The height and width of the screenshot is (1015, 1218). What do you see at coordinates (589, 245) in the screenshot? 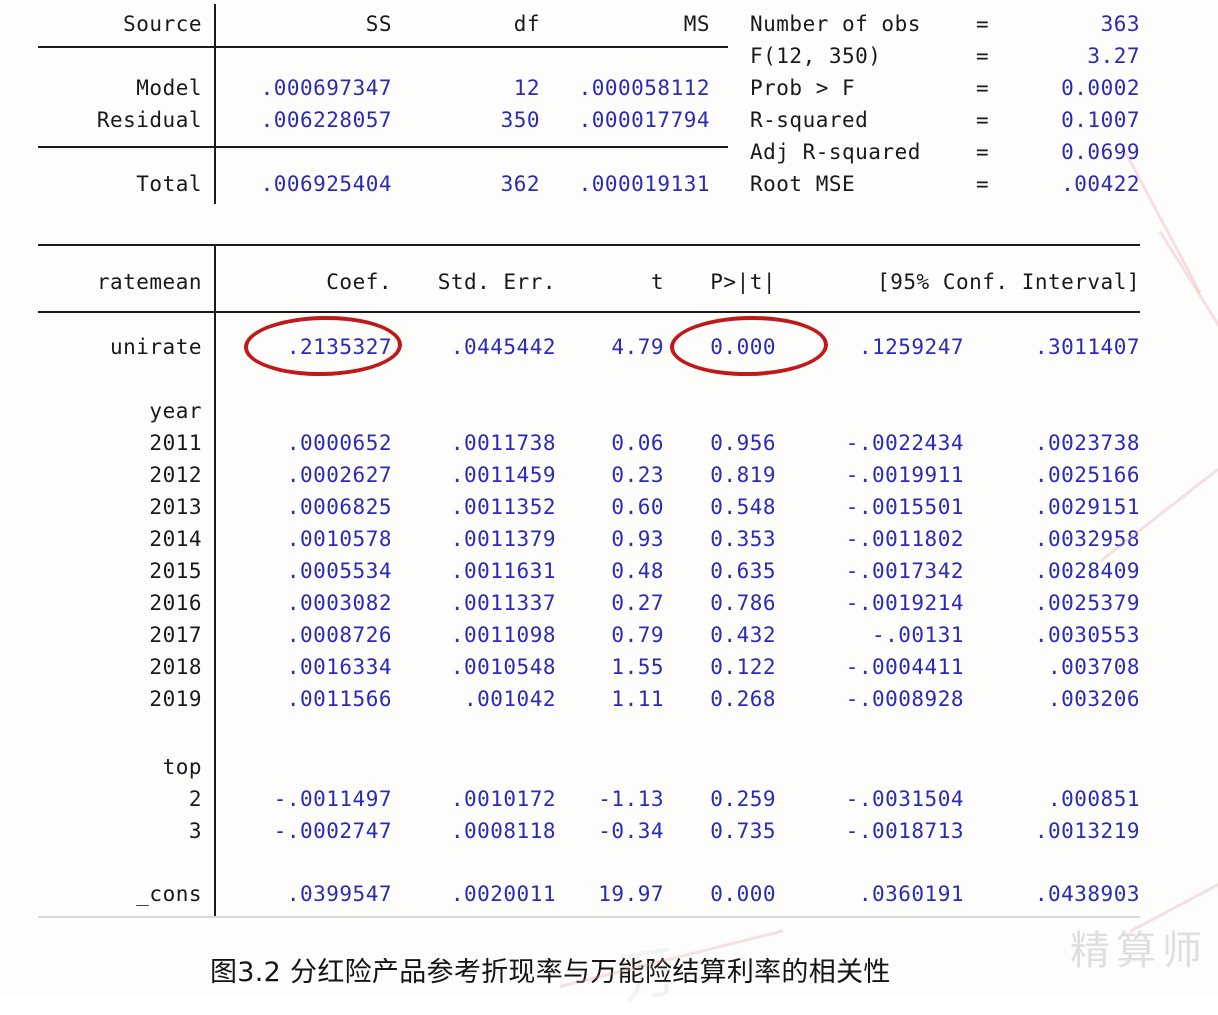
I see `coef-rule-top` at bounding box center [589, 245].